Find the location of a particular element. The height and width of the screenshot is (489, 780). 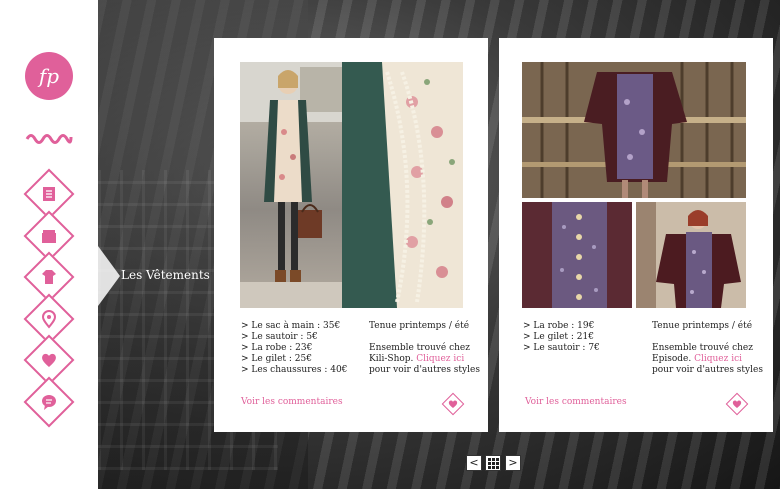

active-section-label: Les Vêtements is located at coordinates (165, 275).